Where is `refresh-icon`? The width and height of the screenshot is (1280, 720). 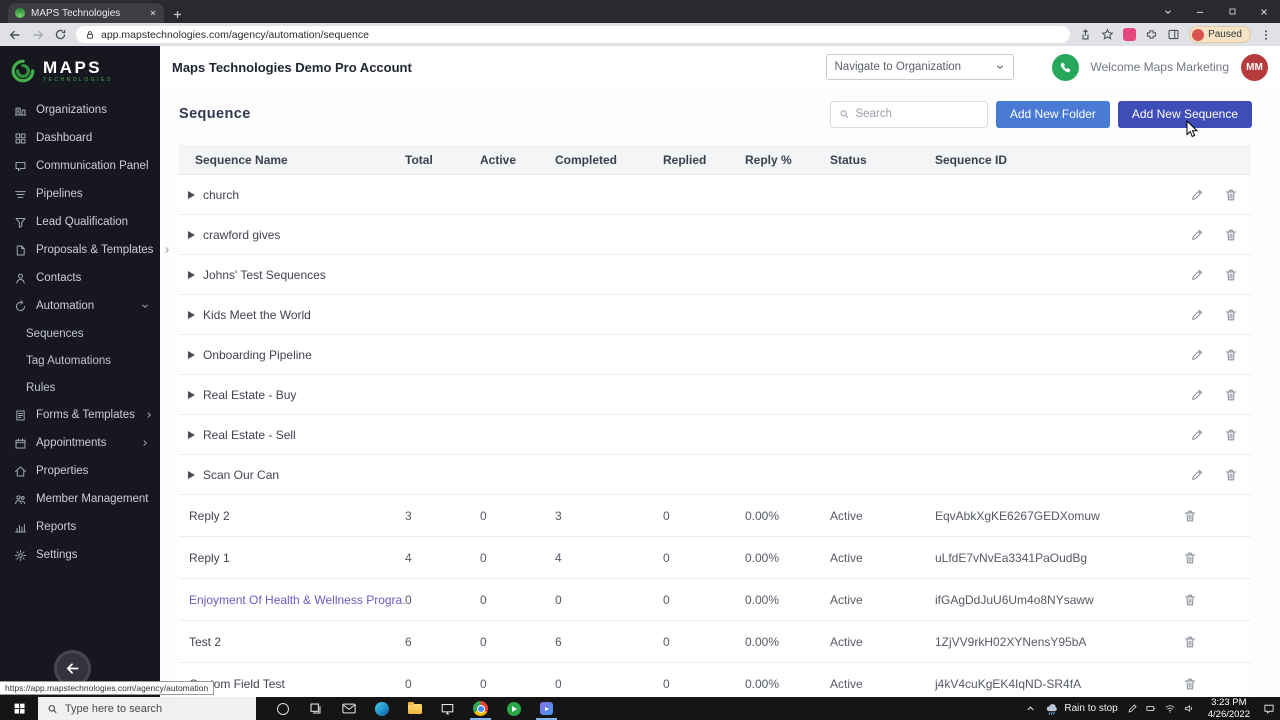 refresh-icon is located at coordinates (60, 34).